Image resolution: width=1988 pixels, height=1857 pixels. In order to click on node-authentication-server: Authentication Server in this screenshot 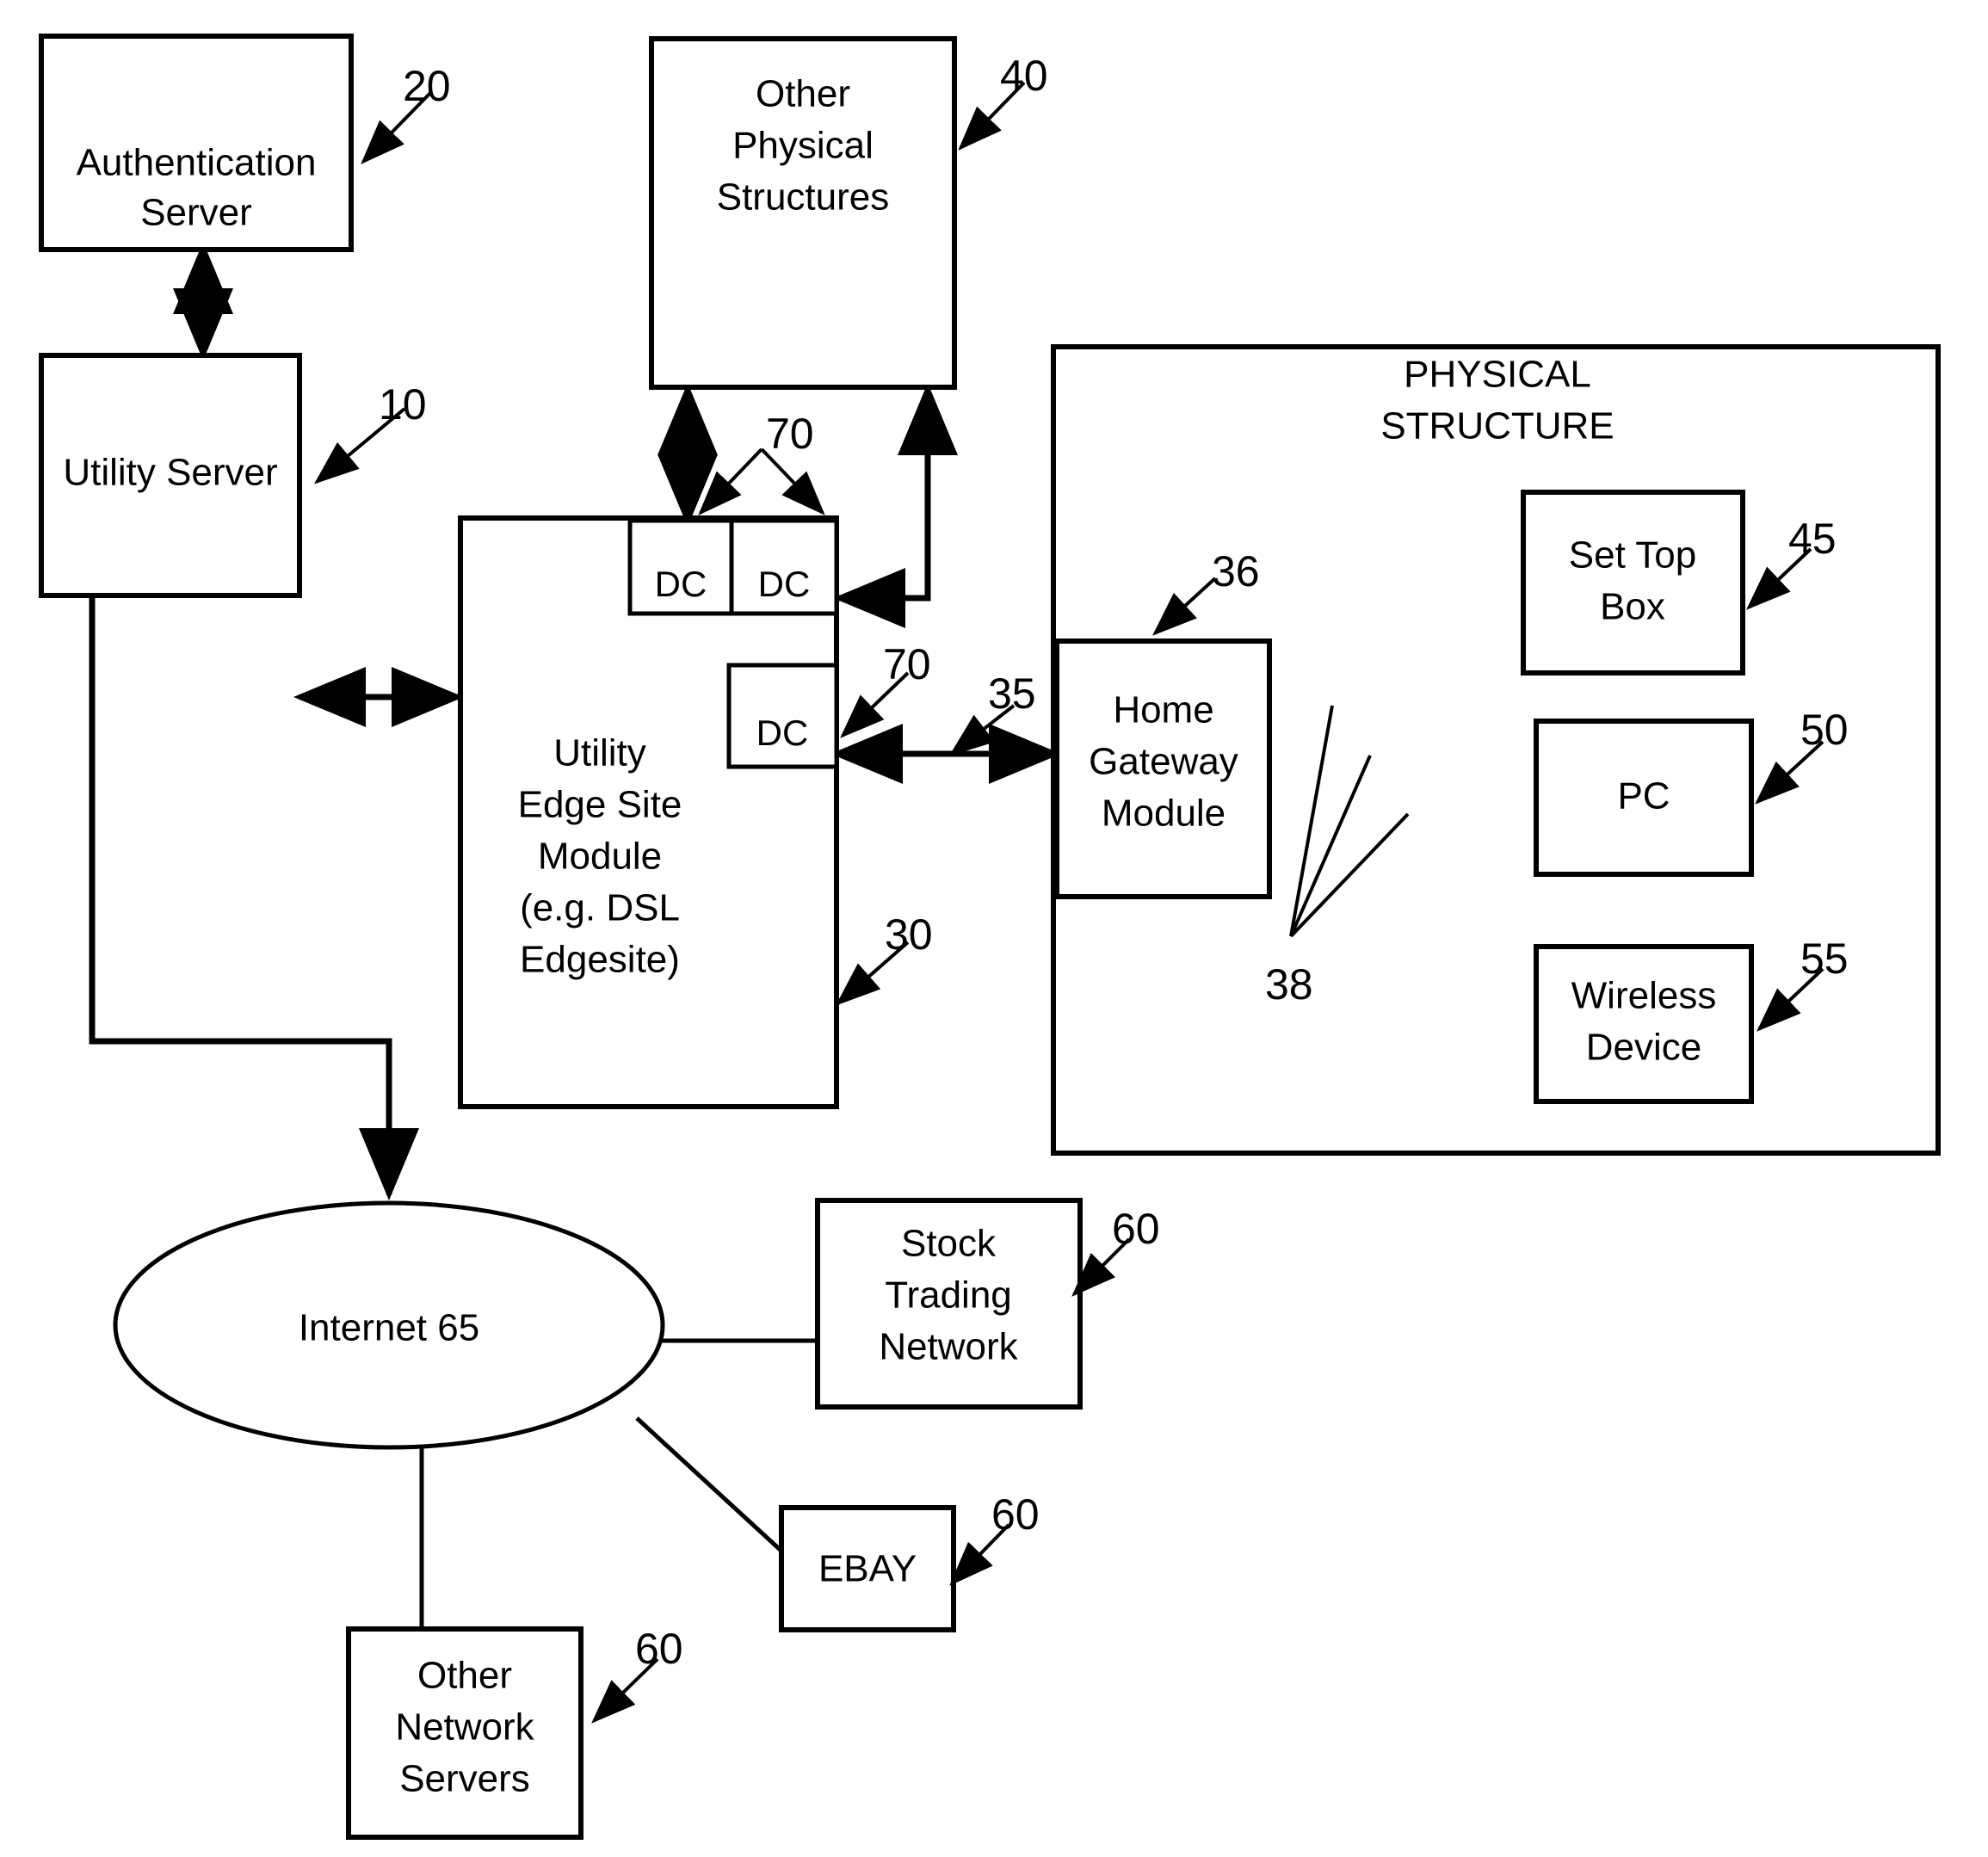, I will do `click(196, 143)`.